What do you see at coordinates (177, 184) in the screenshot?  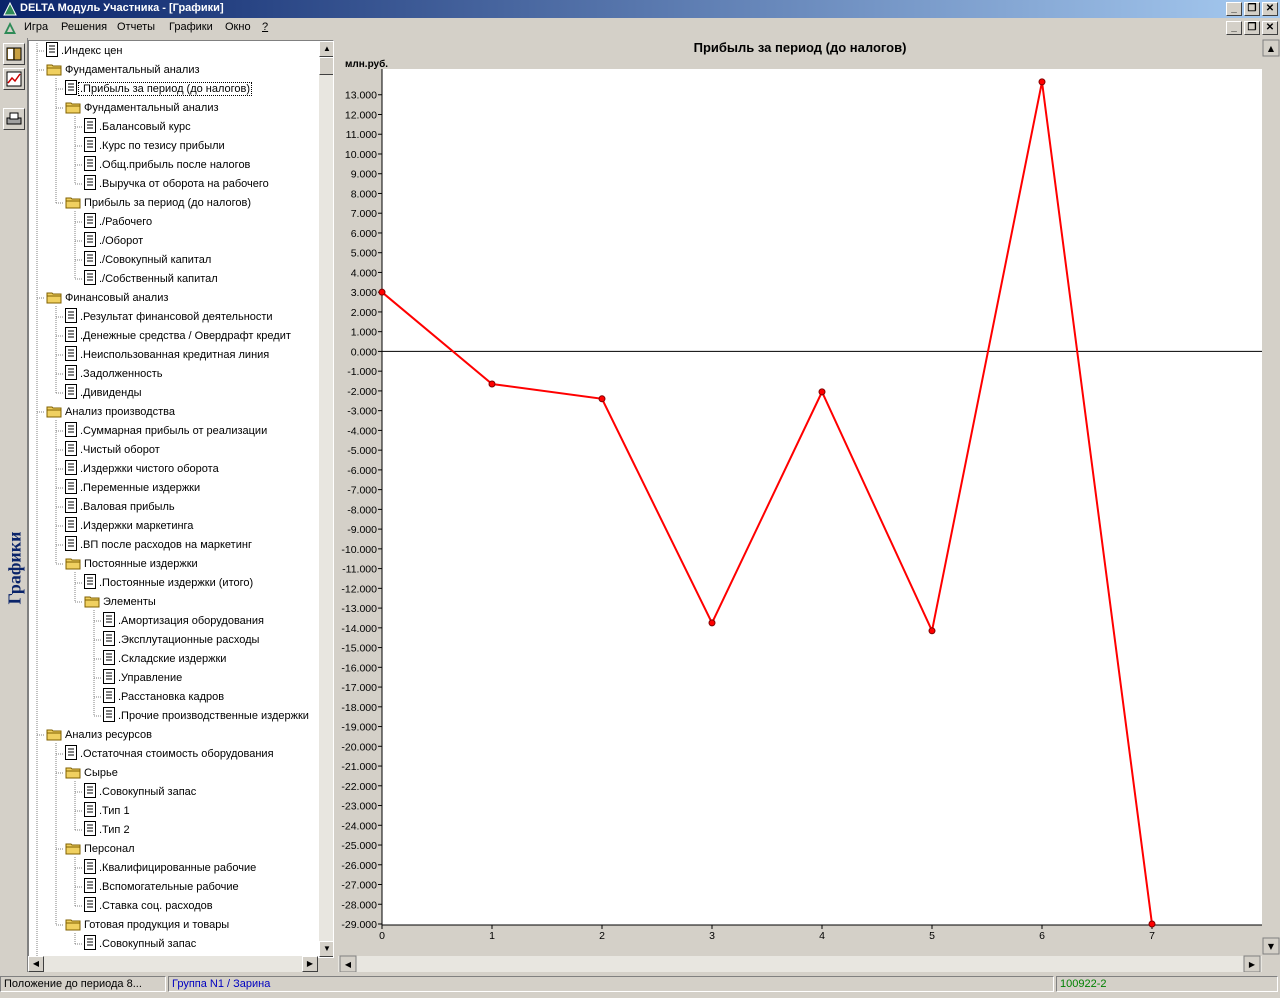 I see `tree-item: .Выручка от оборота на рабочего` at bounding box center [177, 184].